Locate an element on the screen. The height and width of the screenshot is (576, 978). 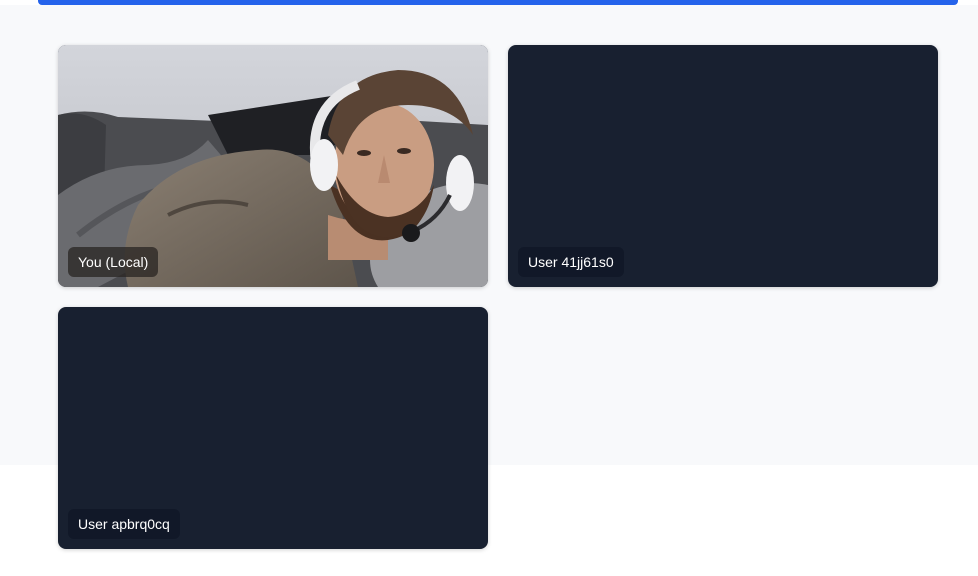
participant-name-tag: User 41jj61s0 is located at coordinates (571, 262).